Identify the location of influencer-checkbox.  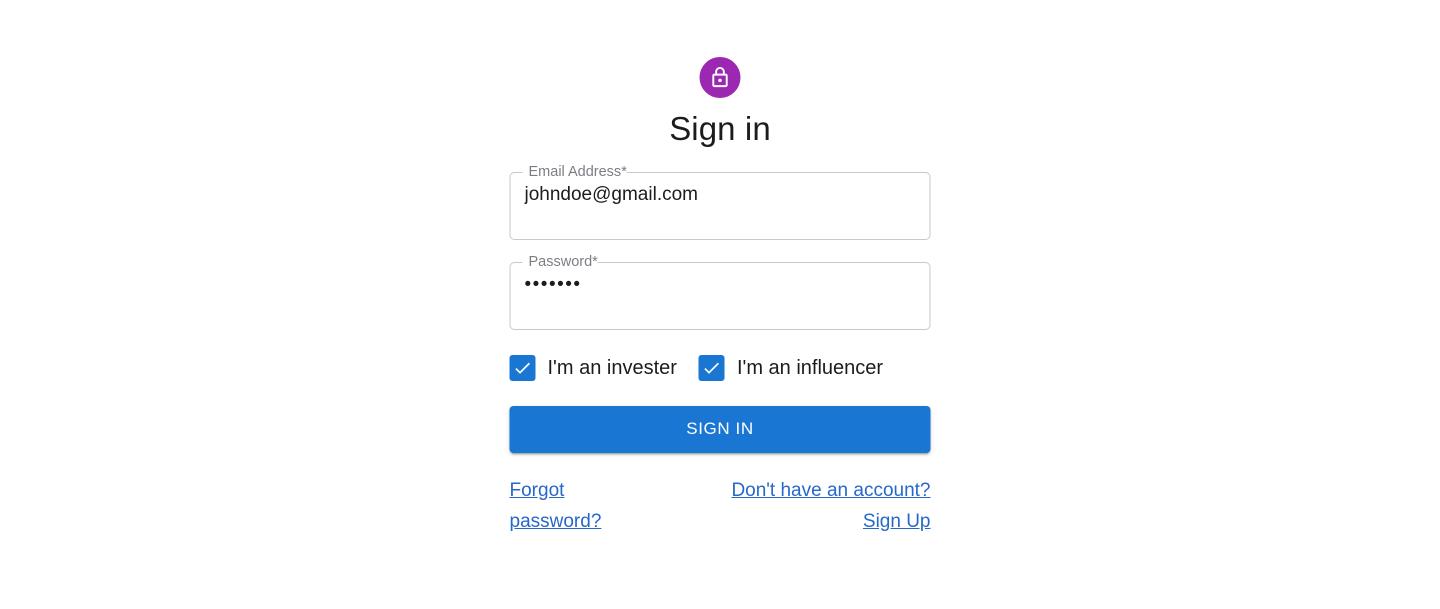
(711, 367).